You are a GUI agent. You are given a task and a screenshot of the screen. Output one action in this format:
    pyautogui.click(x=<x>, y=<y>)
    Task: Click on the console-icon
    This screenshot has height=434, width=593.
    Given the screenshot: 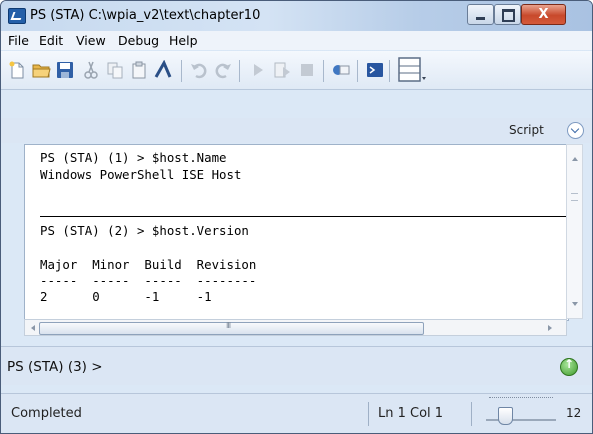 What is the action you would take?
    pyautogui.click(x=375, y=70)
    